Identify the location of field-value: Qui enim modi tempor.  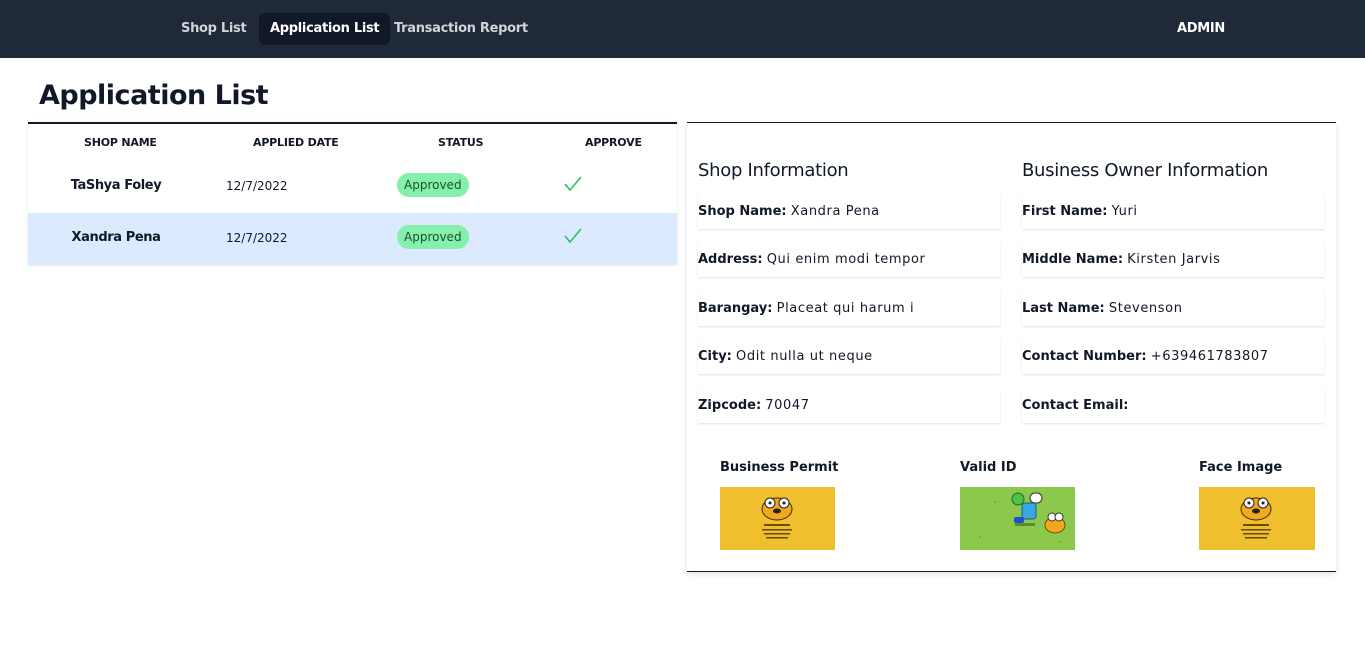
(846, 259).